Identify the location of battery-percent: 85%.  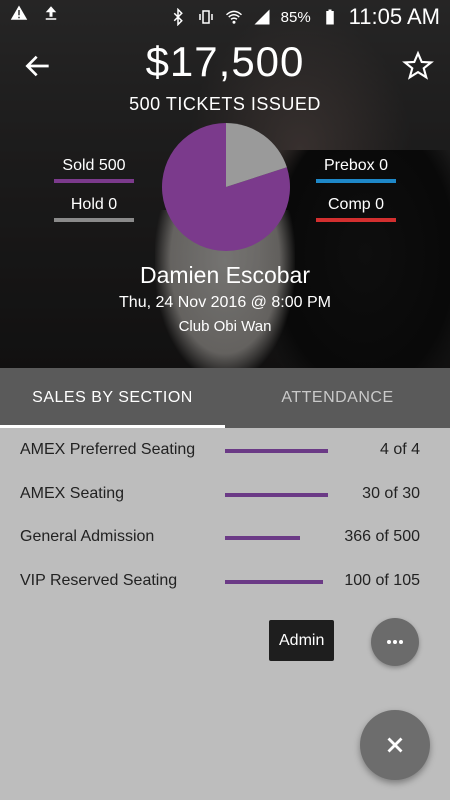
(295, 17).